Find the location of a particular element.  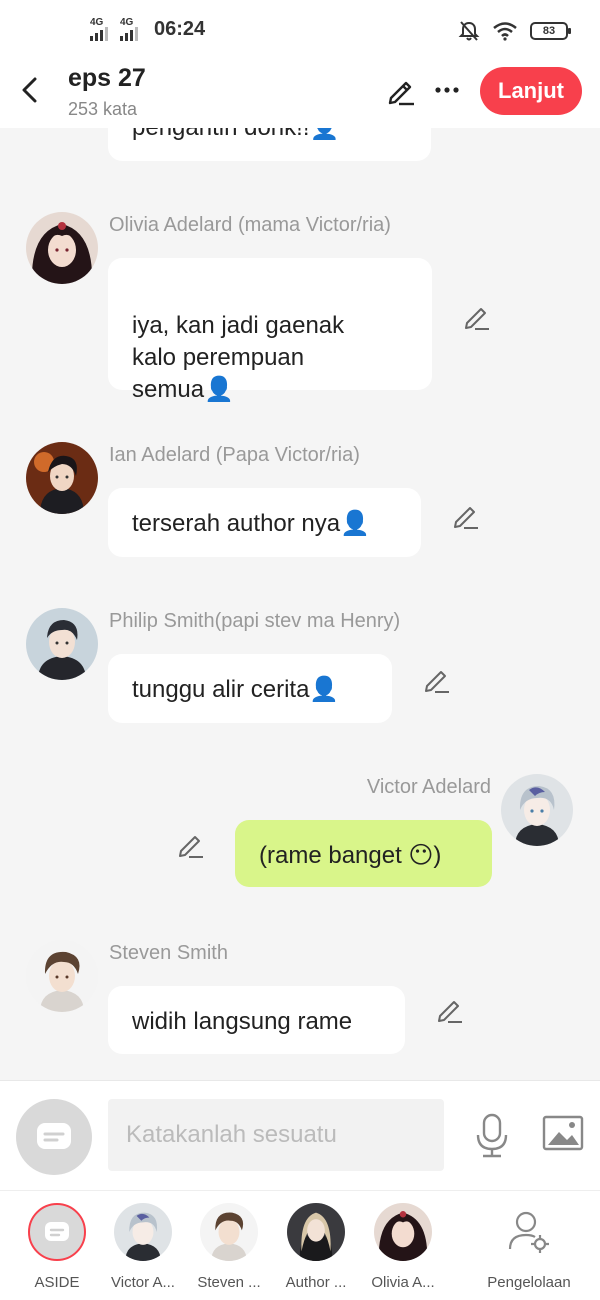

battery-level: 83 is located at coordinates (549, 31).